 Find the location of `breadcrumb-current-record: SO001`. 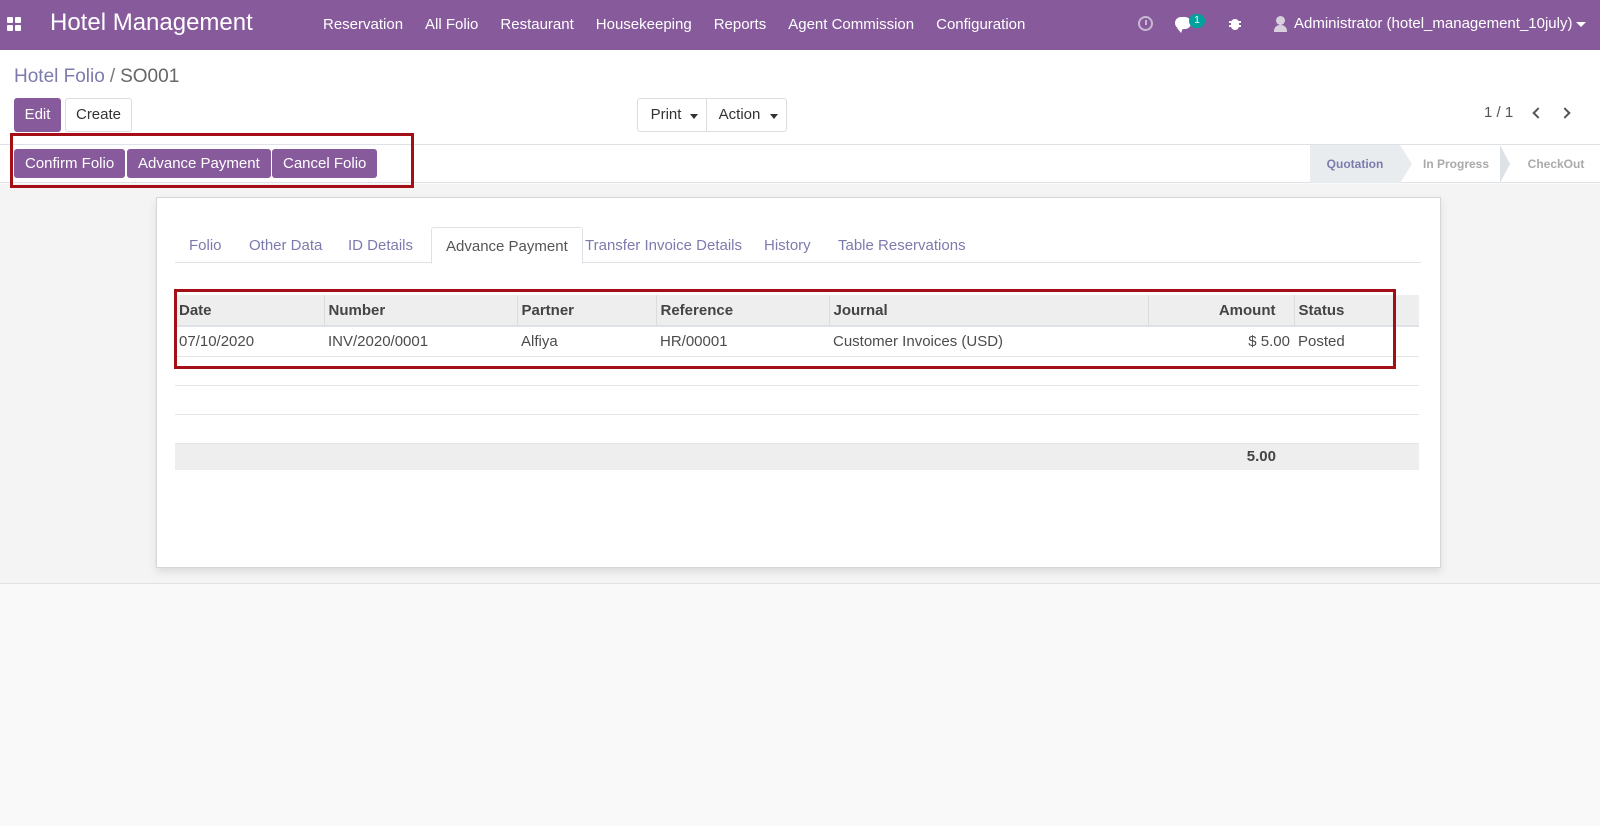

breadcrumb-current-record: SO001 is located at coordinates (150, 76).